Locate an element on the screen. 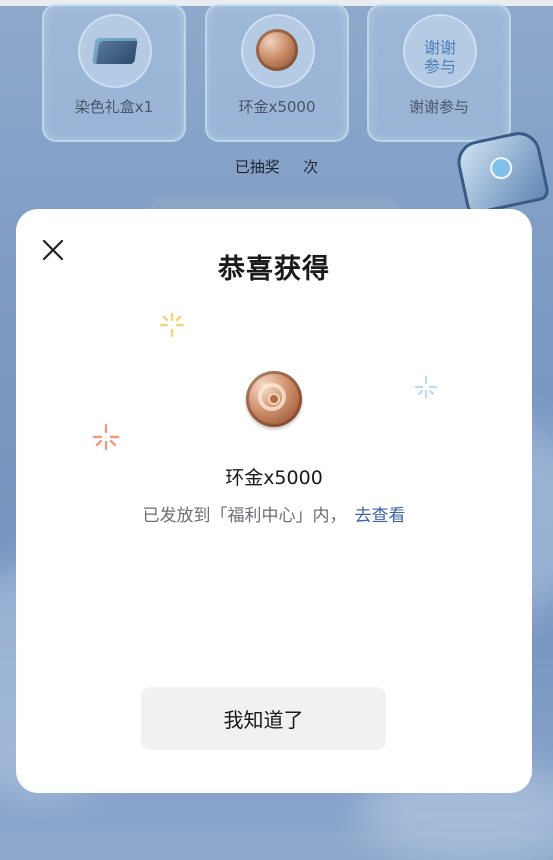 Image resolution: width=553 pixels, height=860 pixels. reward-name: 环金x5000 is located at coordinates (274, 478).